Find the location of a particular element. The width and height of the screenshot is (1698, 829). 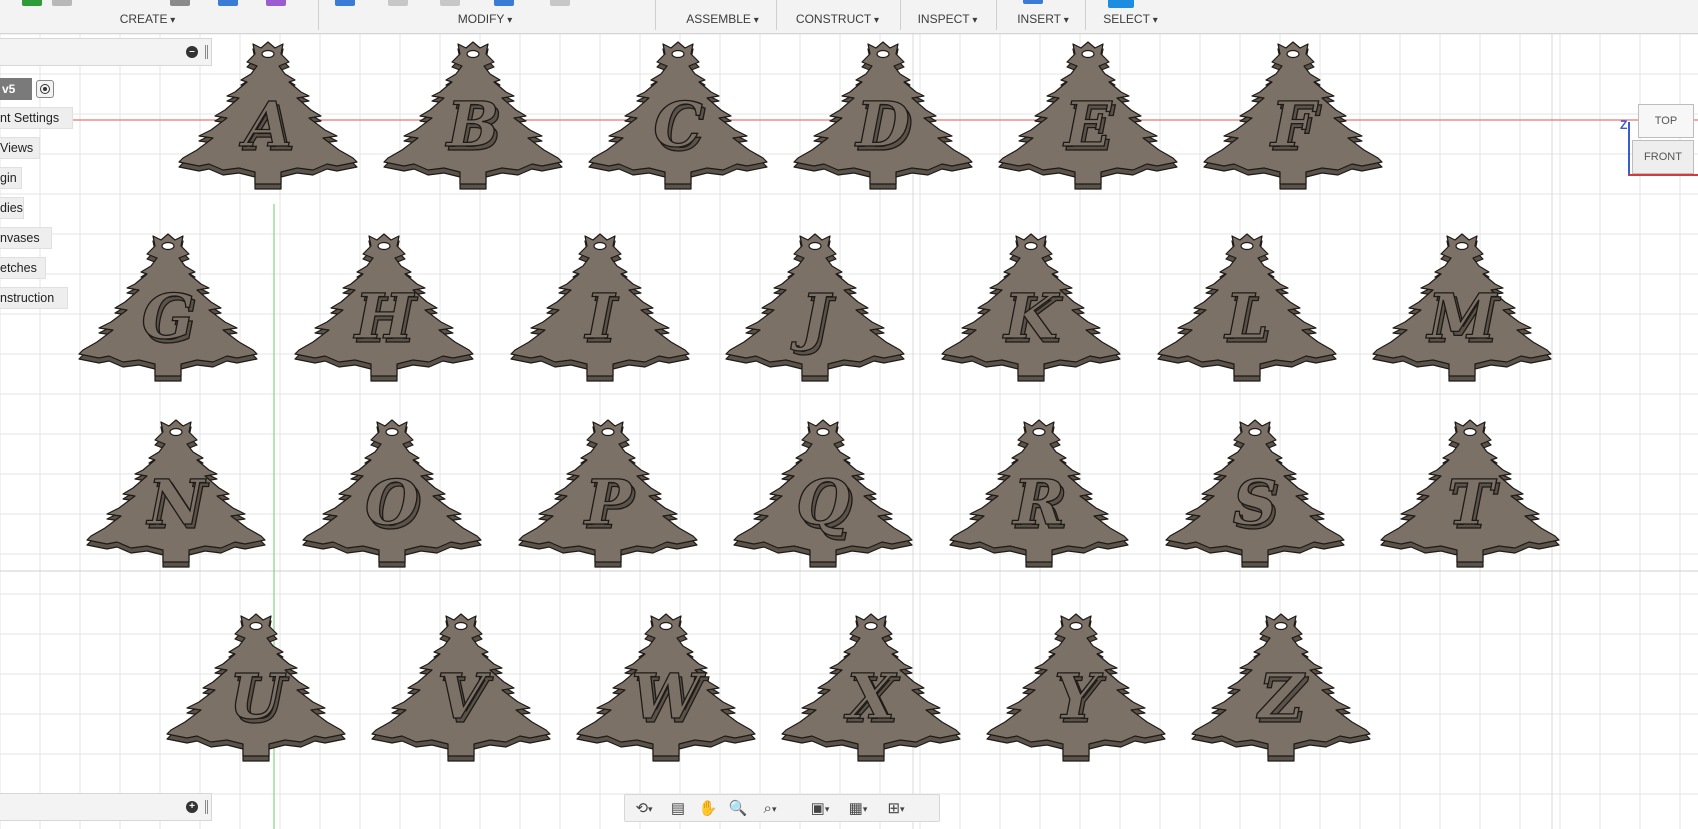

comments-panel: + is located at coordinates (106, 807).